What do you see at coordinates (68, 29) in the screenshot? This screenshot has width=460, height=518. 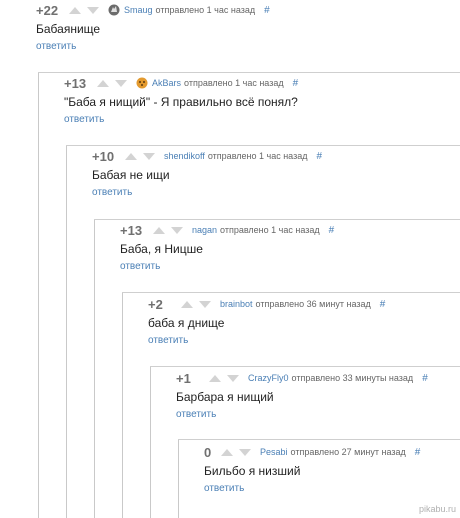 I see `comment-text: Бабаянище` at bounding box center [68, 29].